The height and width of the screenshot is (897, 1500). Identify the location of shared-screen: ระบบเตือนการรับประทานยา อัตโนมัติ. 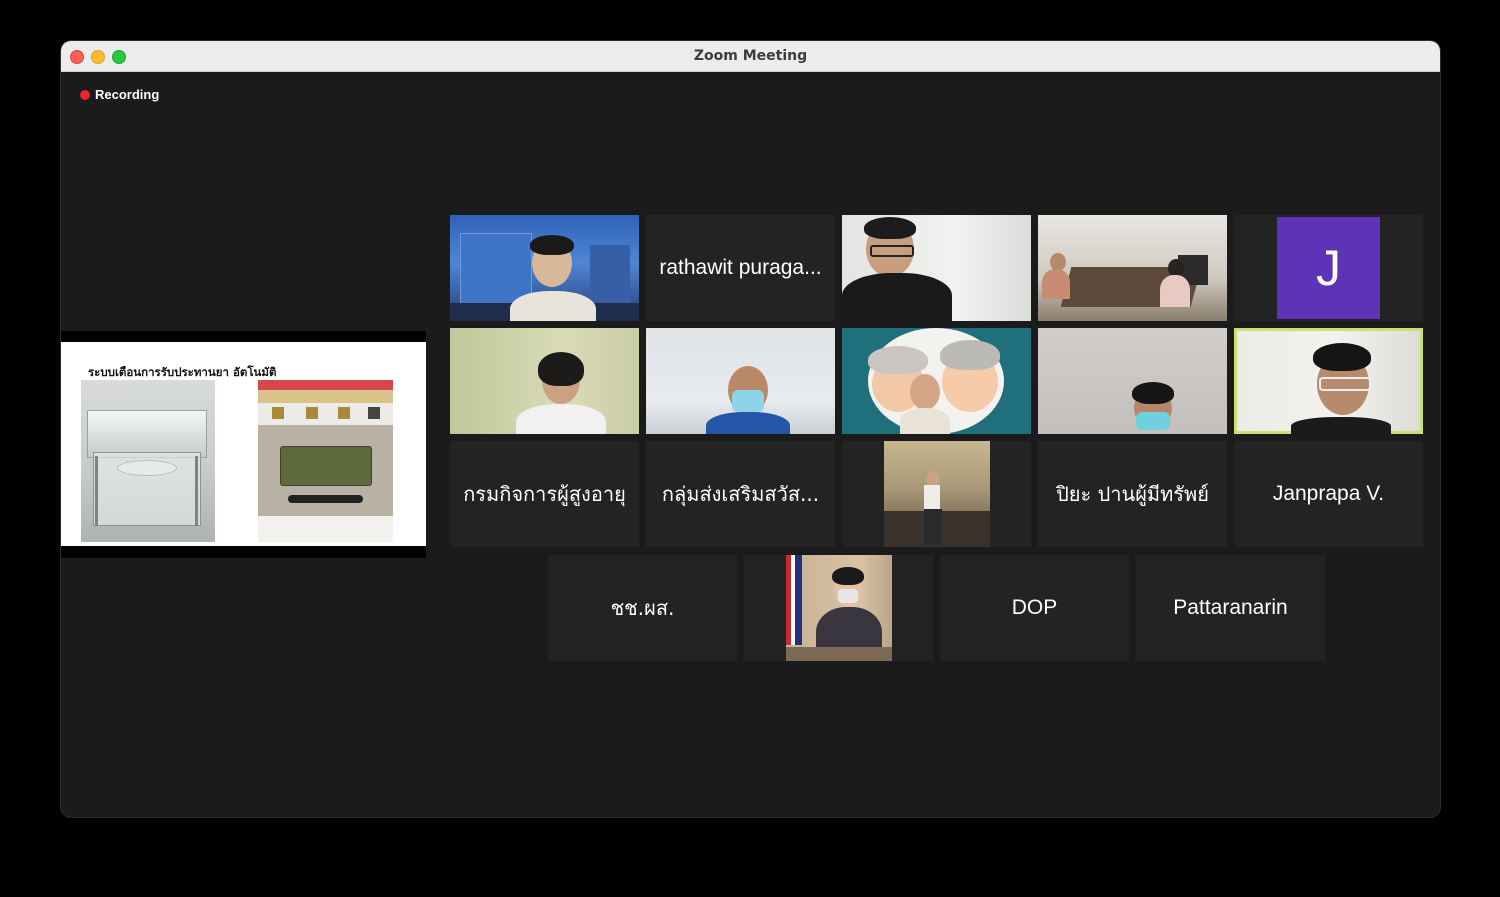
(243, 444).